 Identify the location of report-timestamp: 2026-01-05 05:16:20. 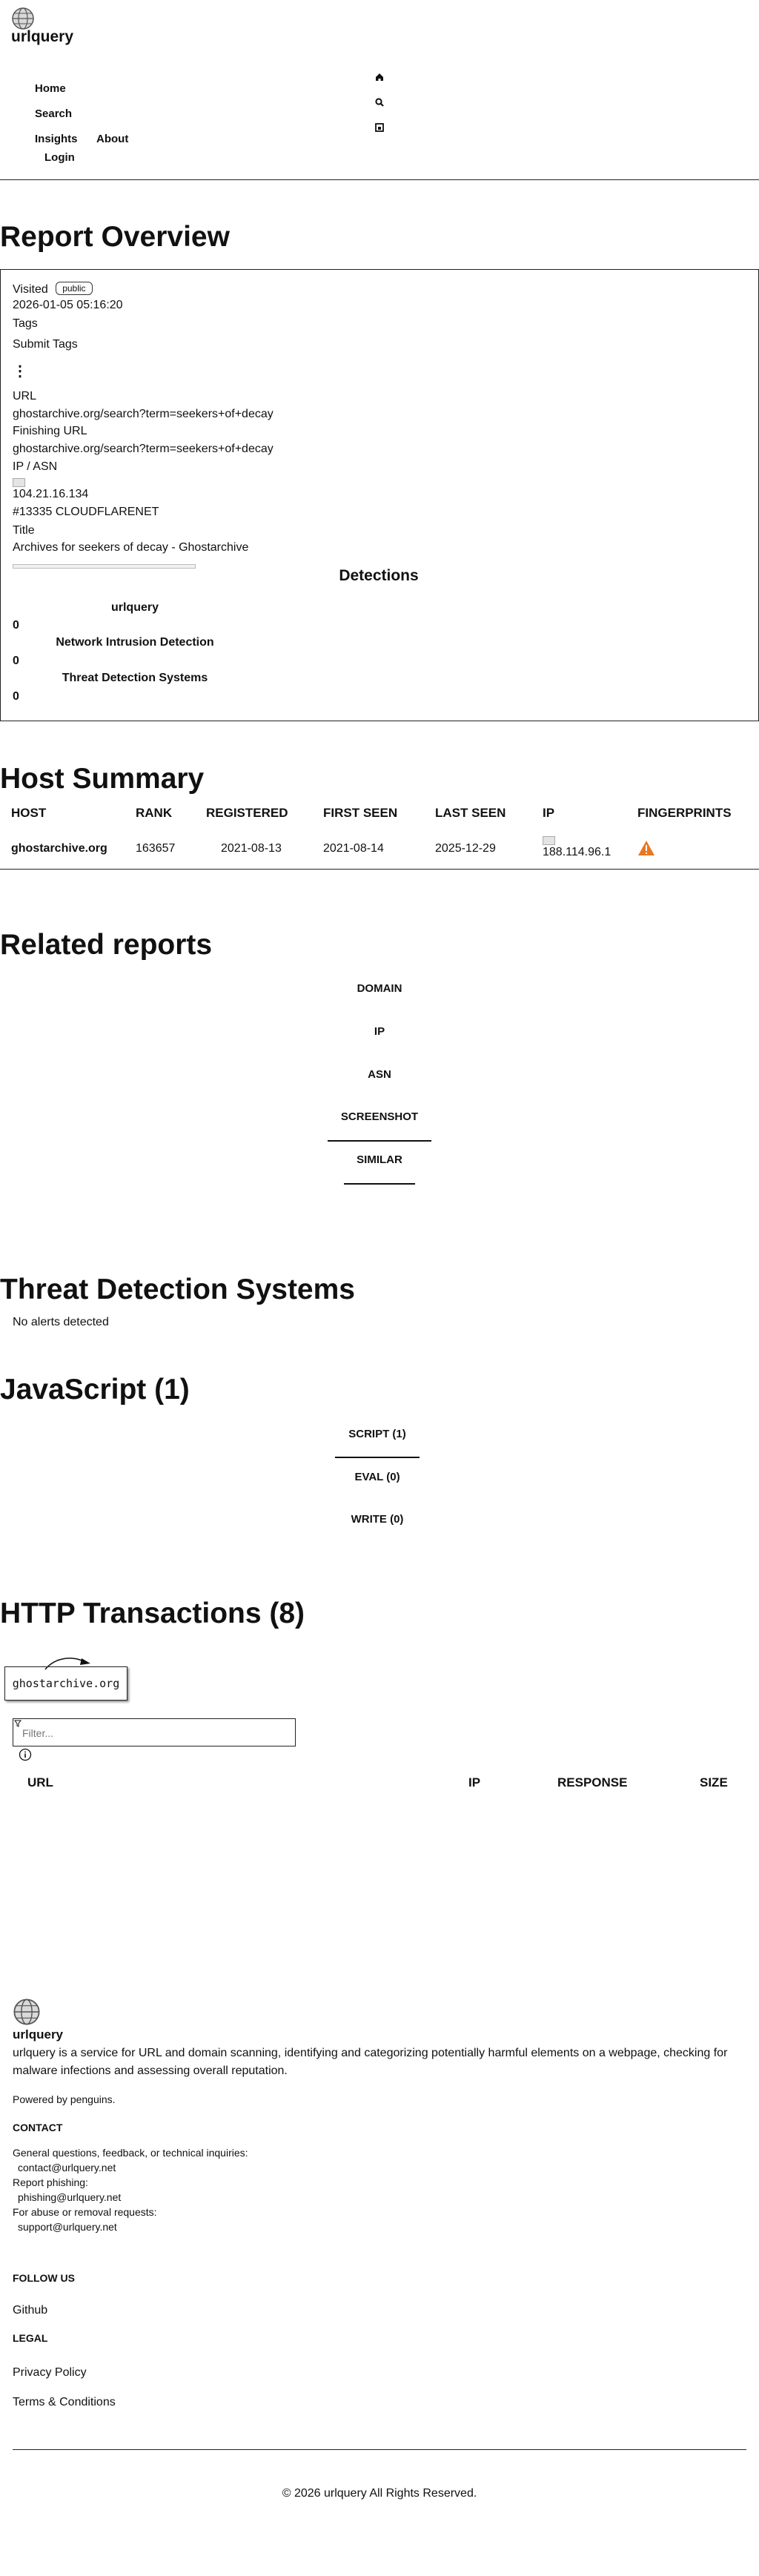
(68, 305).